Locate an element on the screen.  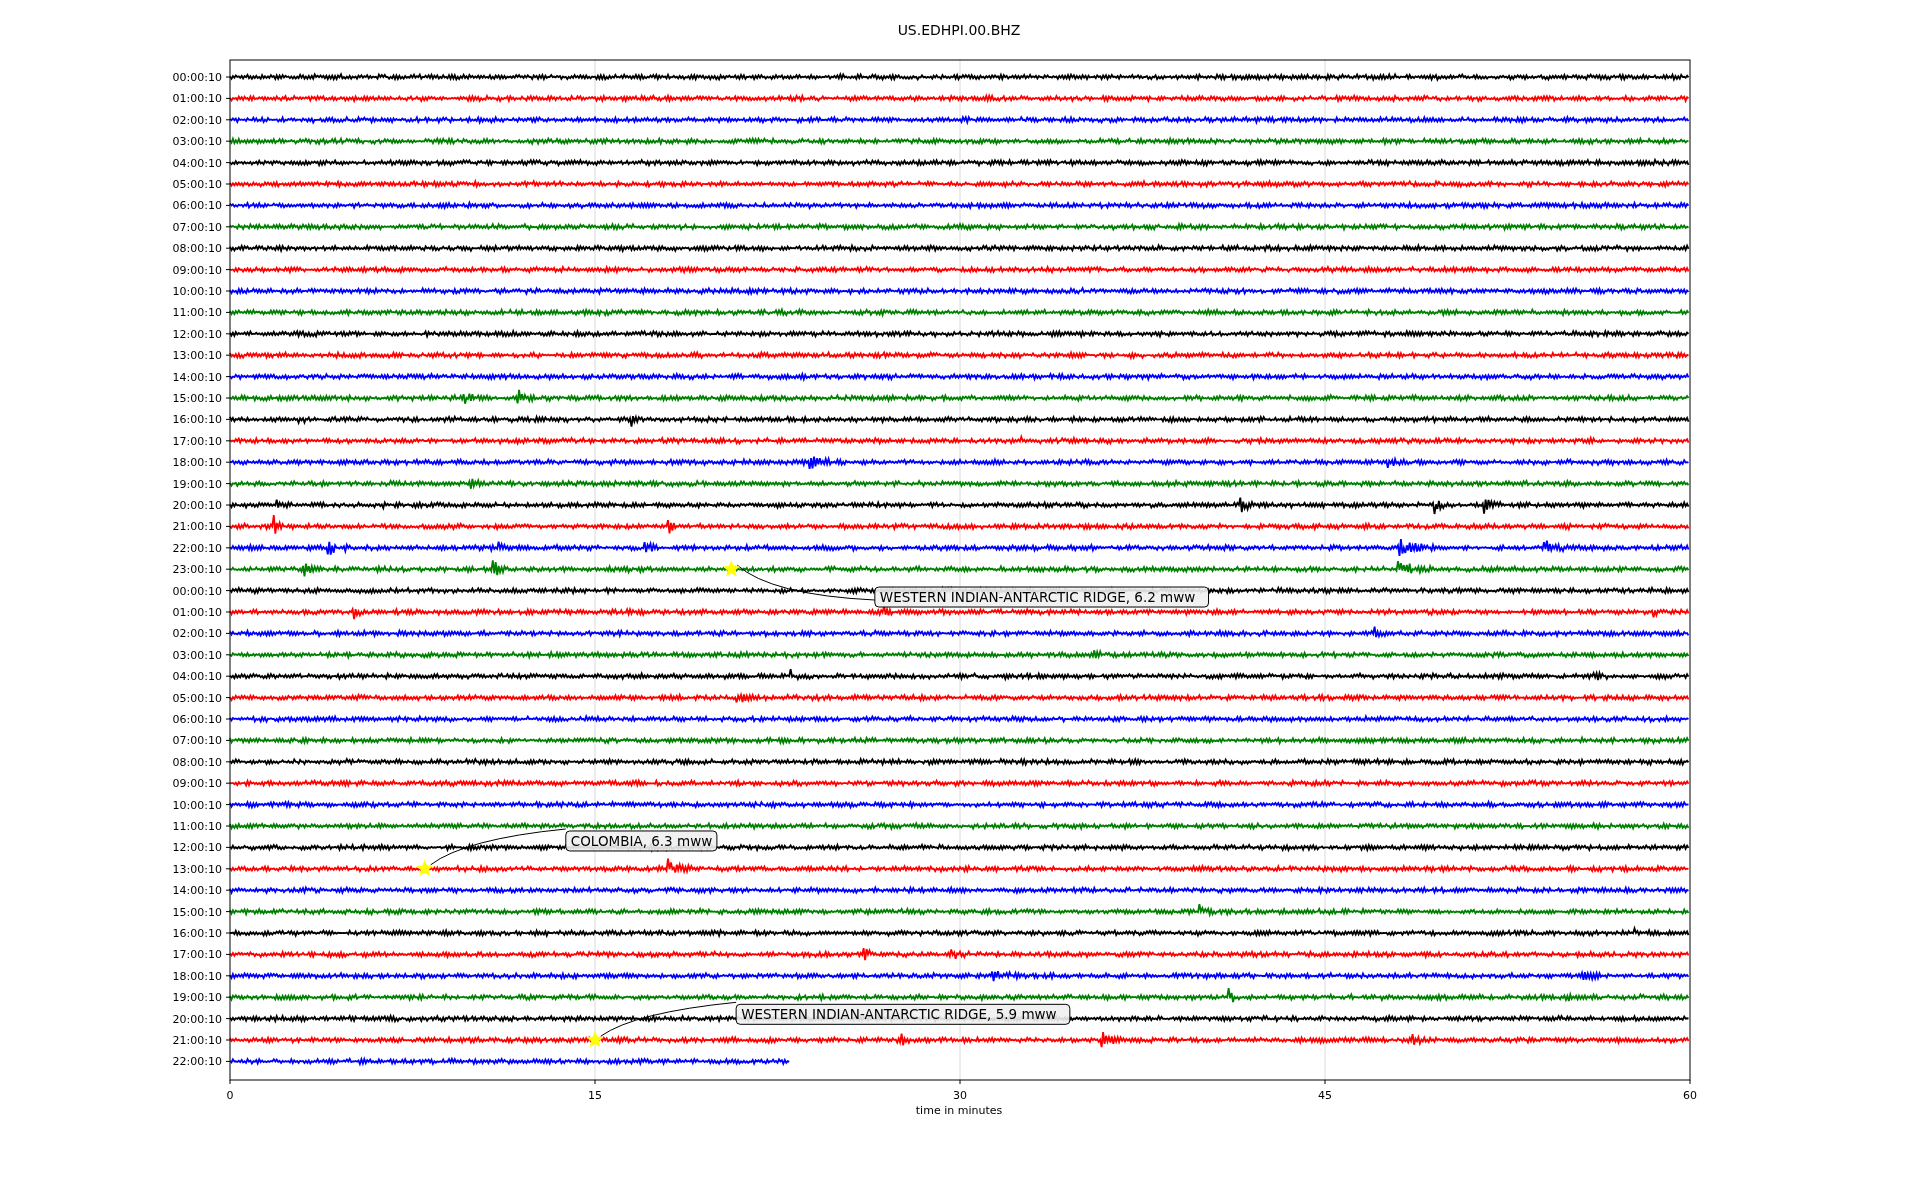
x-tick-label: 45 is located at coordinates (1325, 1095).